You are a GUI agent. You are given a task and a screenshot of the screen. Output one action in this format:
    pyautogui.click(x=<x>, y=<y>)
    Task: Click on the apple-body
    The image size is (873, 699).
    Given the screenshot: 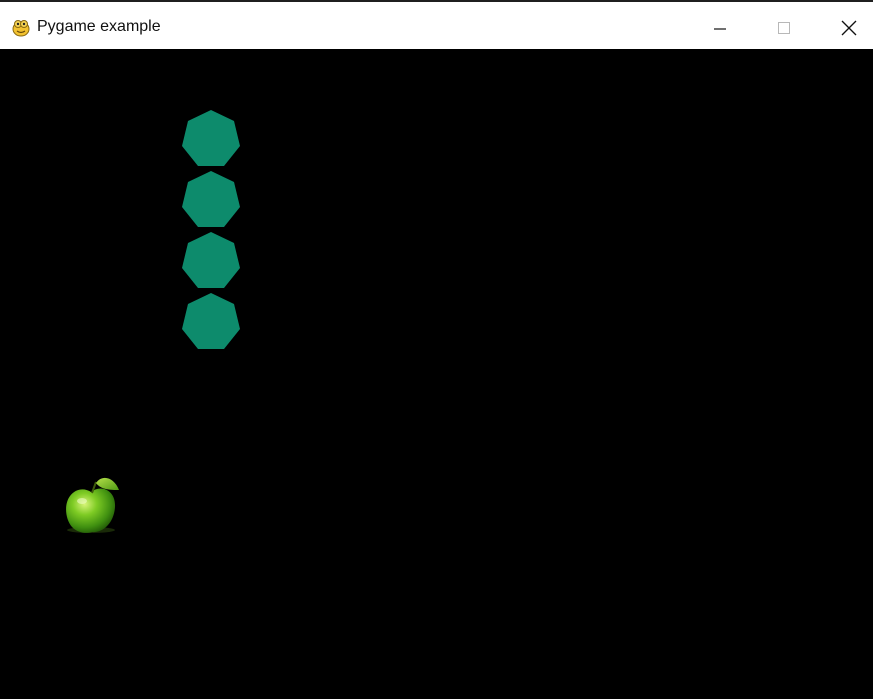 What is the action you would take?
    pyautogui.click(x=91, y=510)
    